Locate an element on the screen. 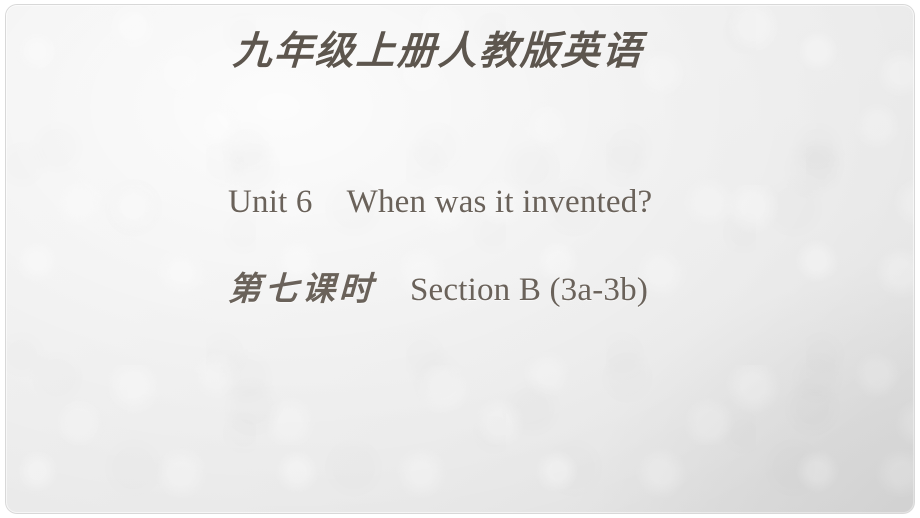 The image size is (920, 518). lesson-section-label: Section B (3a-3b) is located at coordinates (529, 290).